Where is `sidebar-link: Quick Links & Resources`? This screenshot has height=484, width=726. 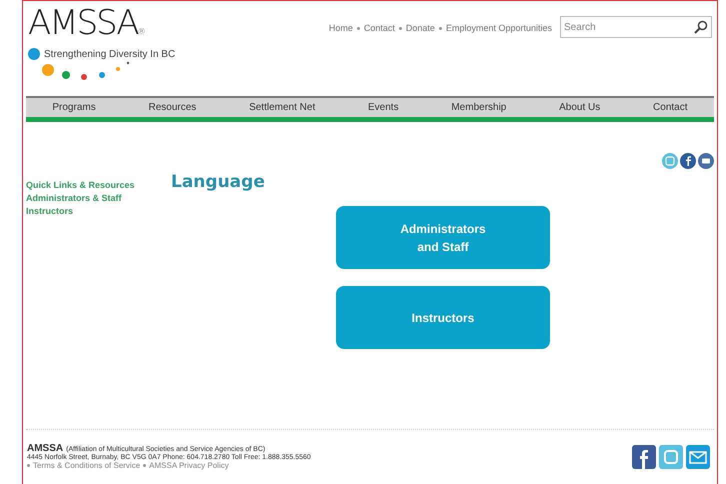
sidebar-link: Quick Links & Resources is located at coordinates (98, 185).